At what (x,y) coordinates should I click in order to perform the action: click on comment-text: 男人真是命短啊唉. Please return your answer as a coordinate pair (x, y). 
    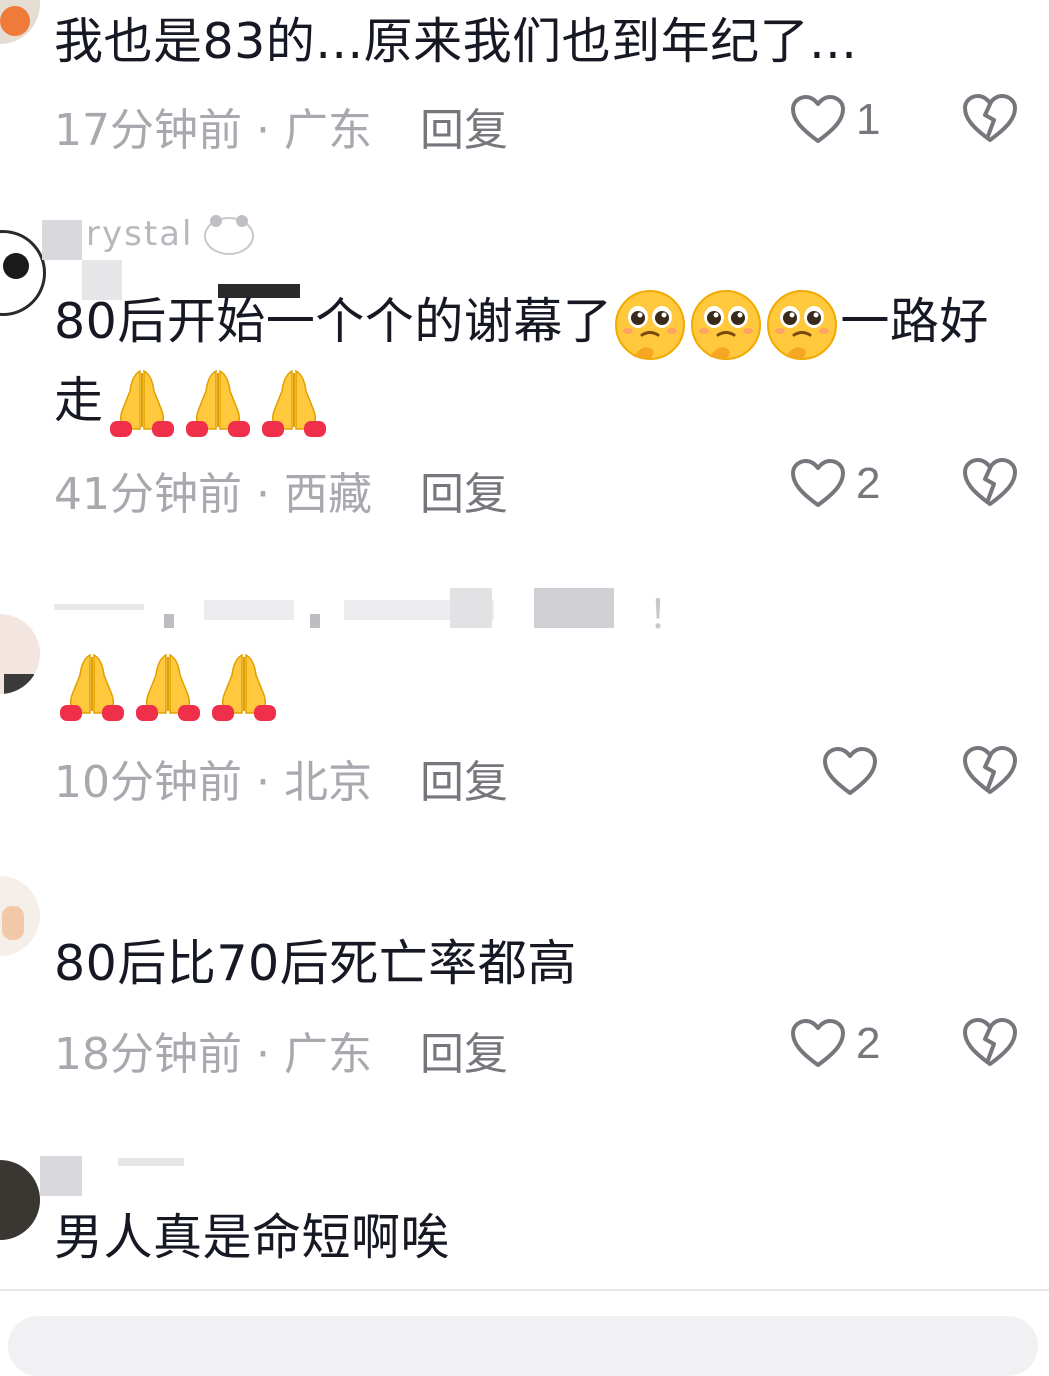
    Looking at the image, I should click on (252, 1237).